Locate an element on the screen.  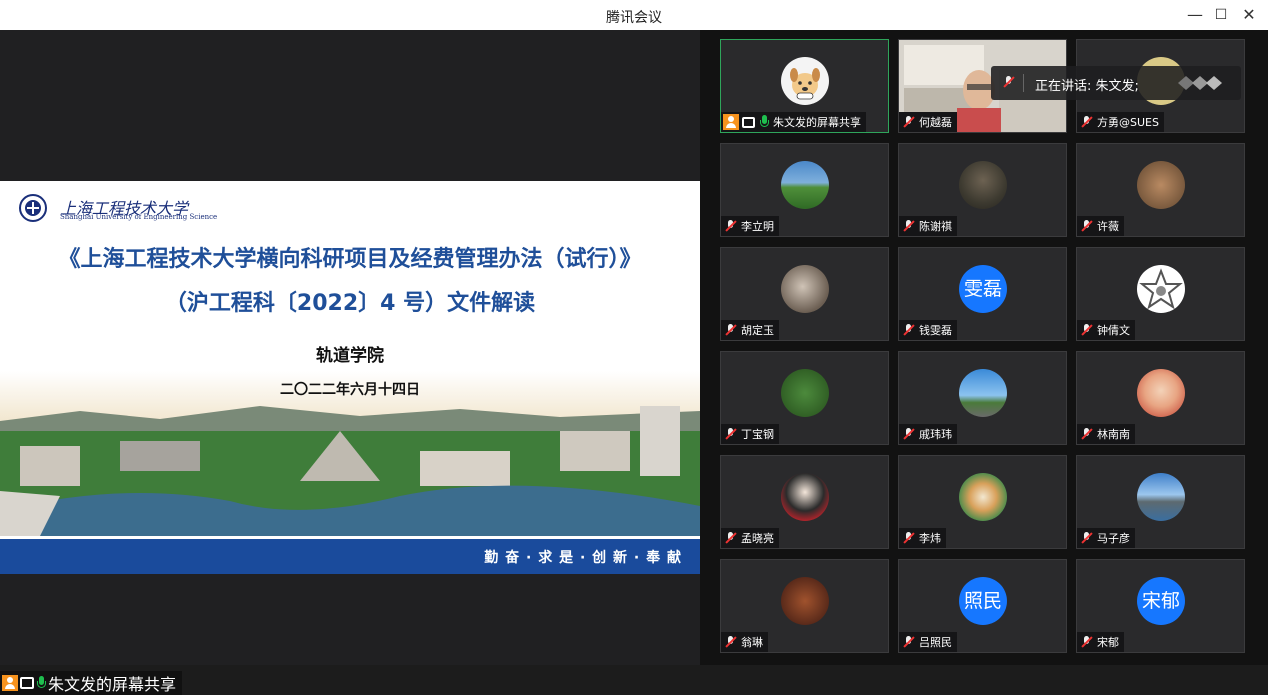
window-title: 腾讯会议 is located at coordinates (634, 18).